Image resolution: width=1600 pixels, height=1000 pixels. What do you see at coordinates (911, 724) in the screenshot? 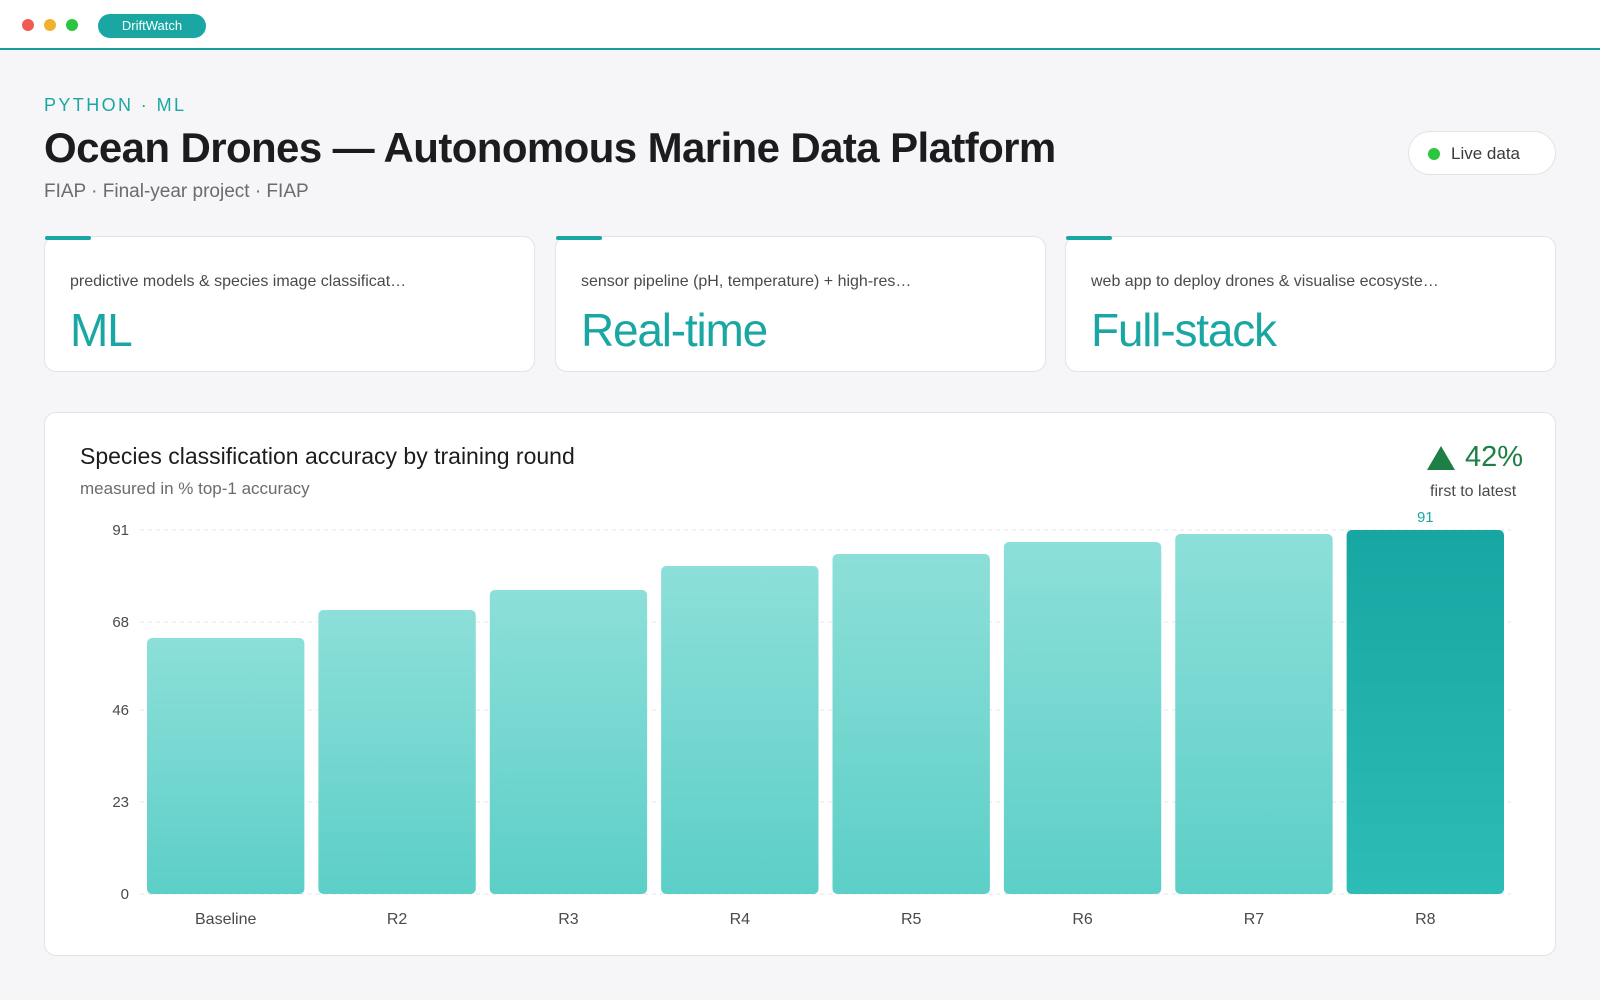
I see `bar-r5` at bounding box center [911, 724].